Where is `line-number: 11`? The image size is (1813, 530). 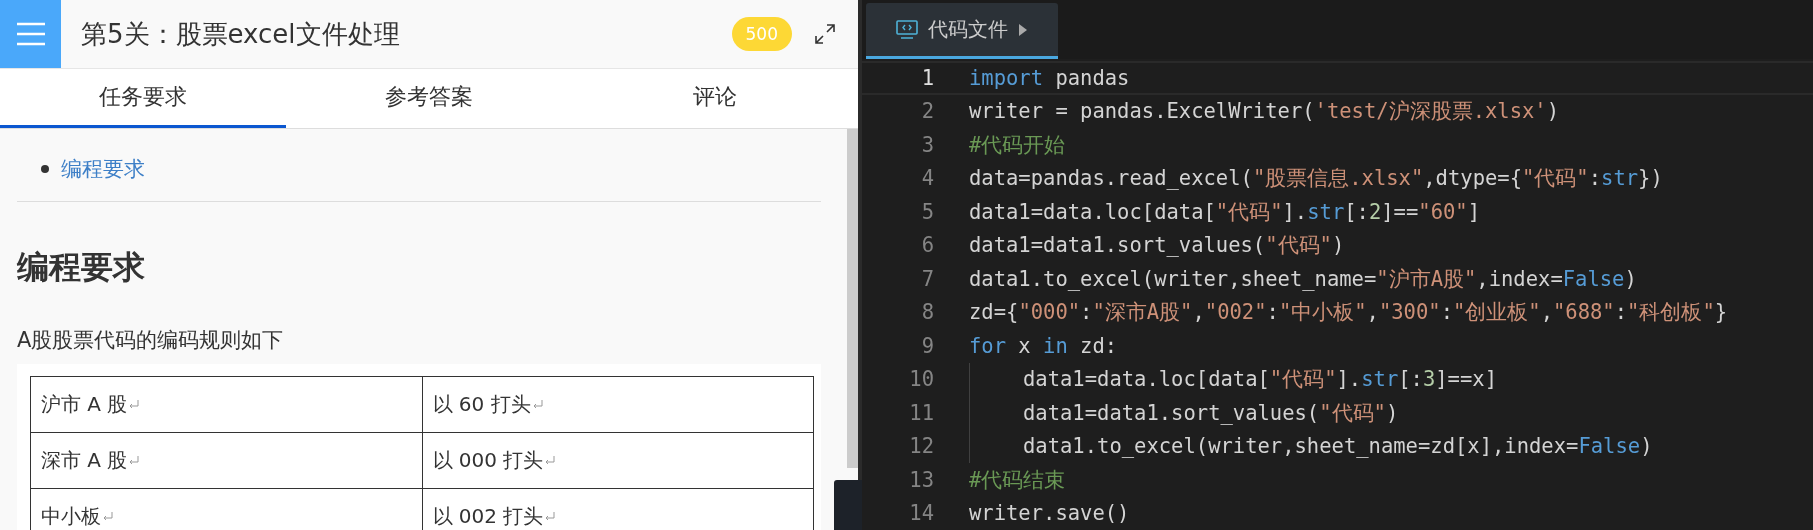
line-number: 11 is located at coordinates (921, 412).